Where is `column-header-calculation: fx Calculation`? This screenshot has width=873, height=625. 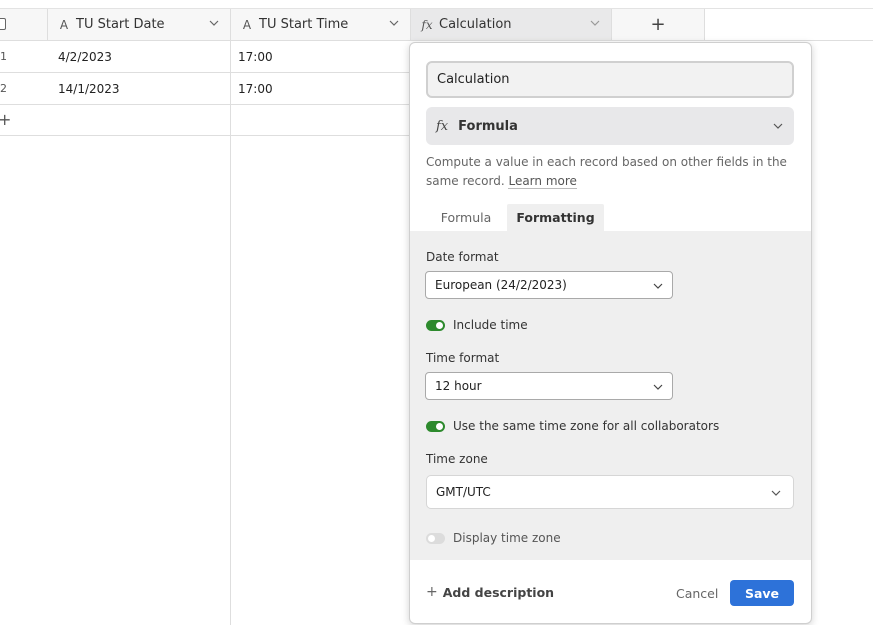 column-header-calculation: fx Calculation is located at coordinates (511, 24).